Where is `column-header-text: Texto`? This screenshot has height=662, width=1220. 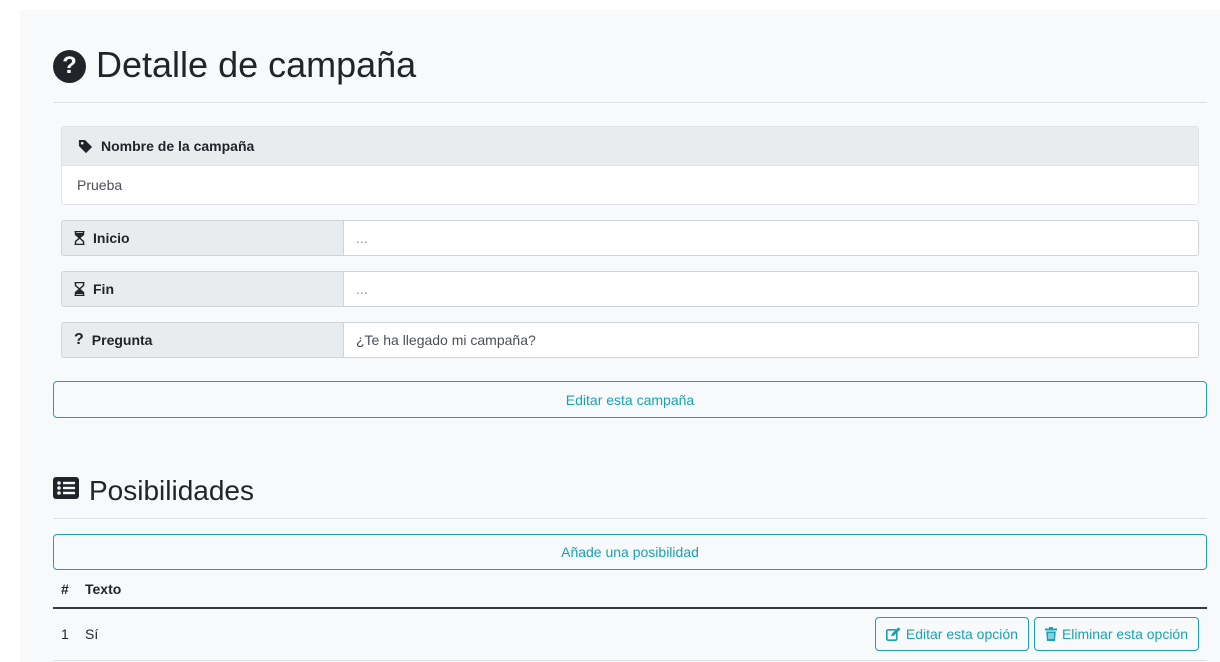
column-header-text: Texto is located at coordinates (152, 589).